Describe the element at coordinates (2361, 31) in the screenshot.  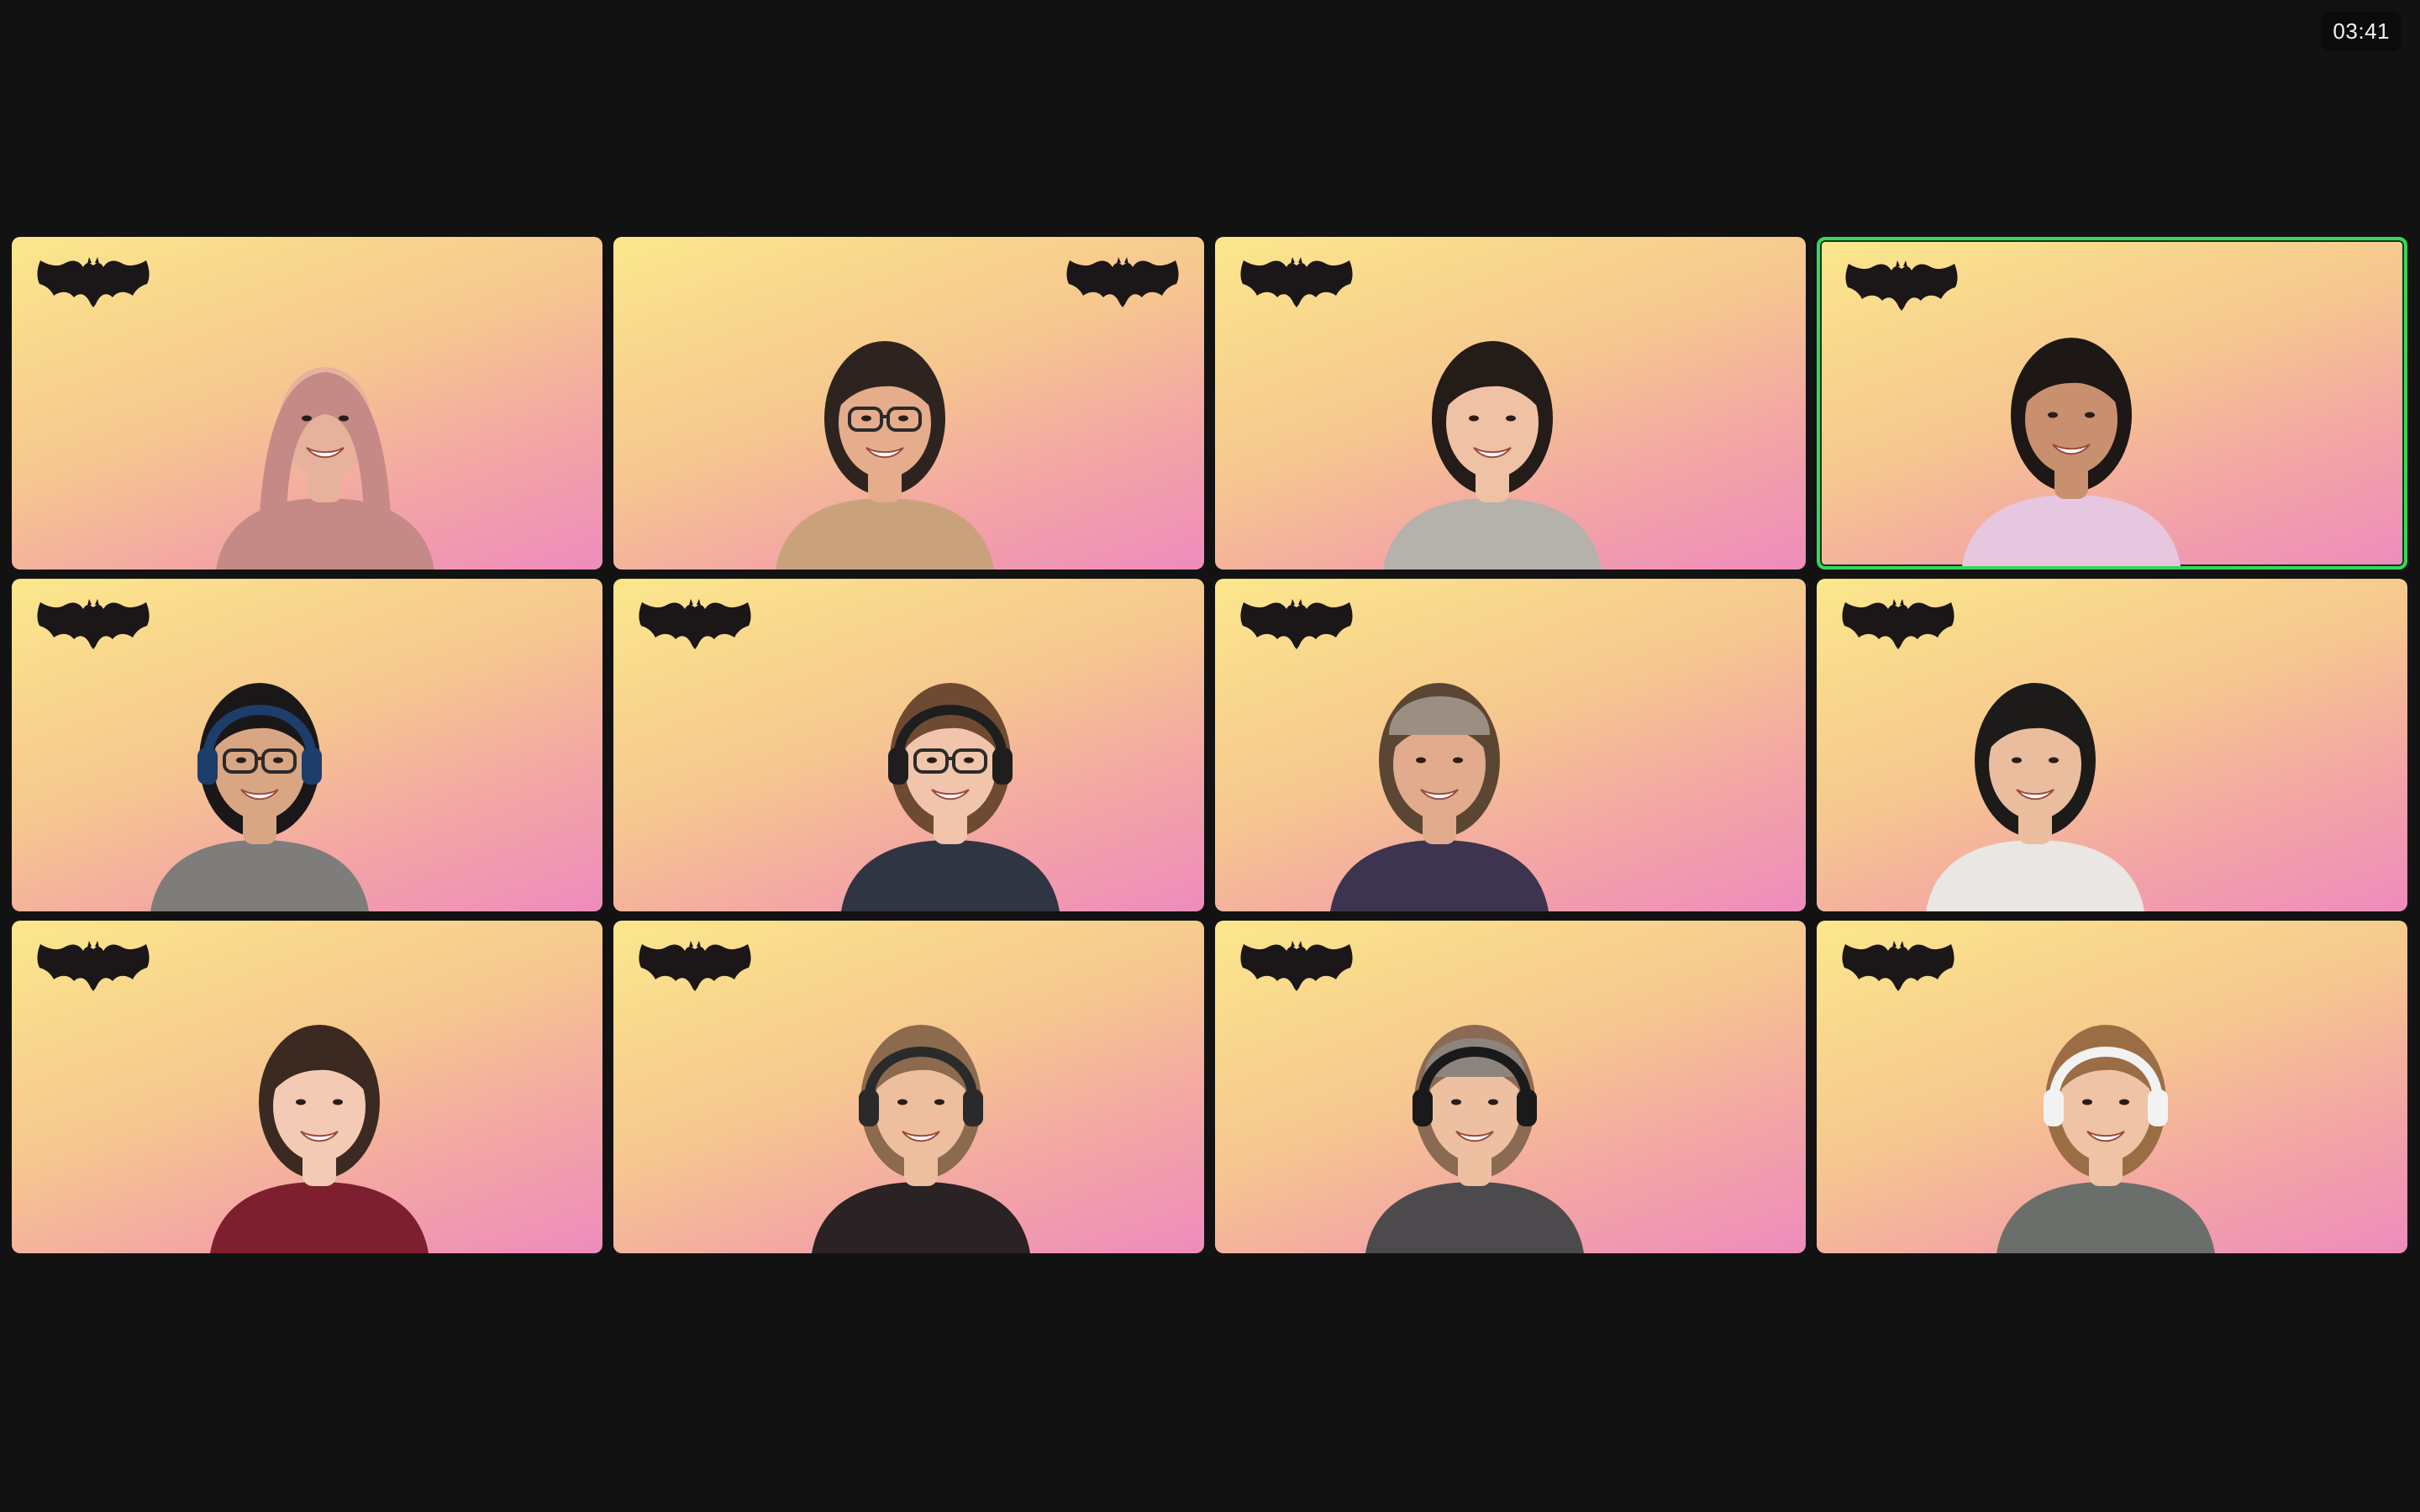
I see `meeting-timer: 03:41` at that location.